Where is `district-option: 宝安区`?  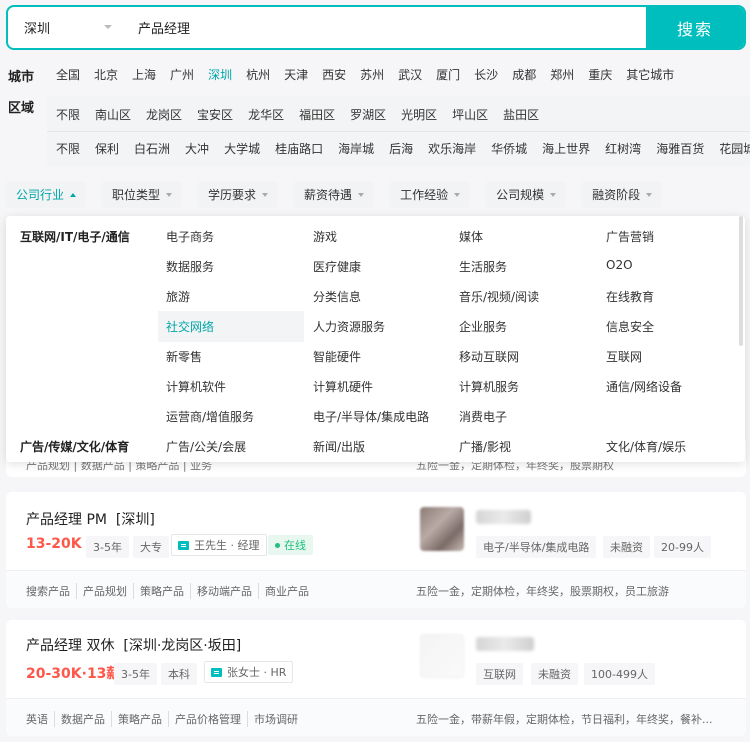
district-option: 宝安区 is located at coordinates (215, 114).